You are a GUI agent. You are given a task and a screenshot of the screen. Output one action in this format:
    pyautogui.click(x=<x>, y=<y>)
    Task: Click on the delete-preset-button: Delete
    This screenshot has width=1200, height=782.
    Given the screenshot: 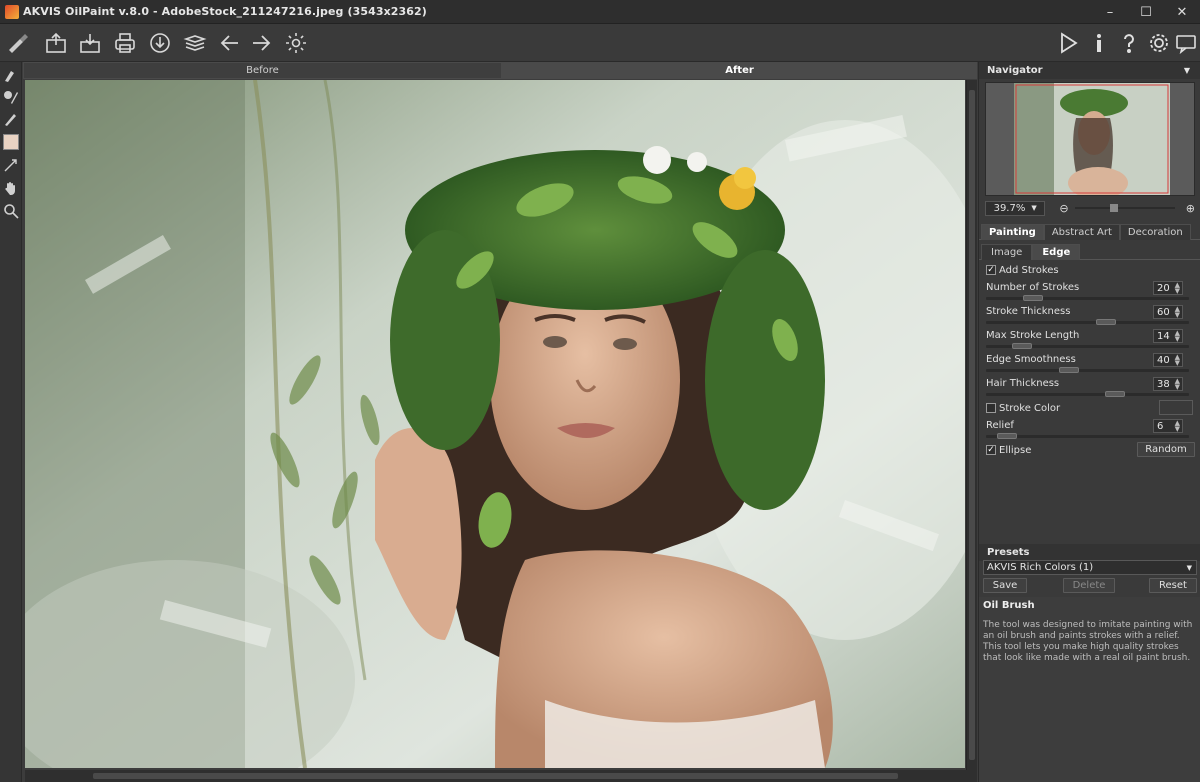 What is the action you would take?
    pyautogui.click(x=1089, y=585)
    